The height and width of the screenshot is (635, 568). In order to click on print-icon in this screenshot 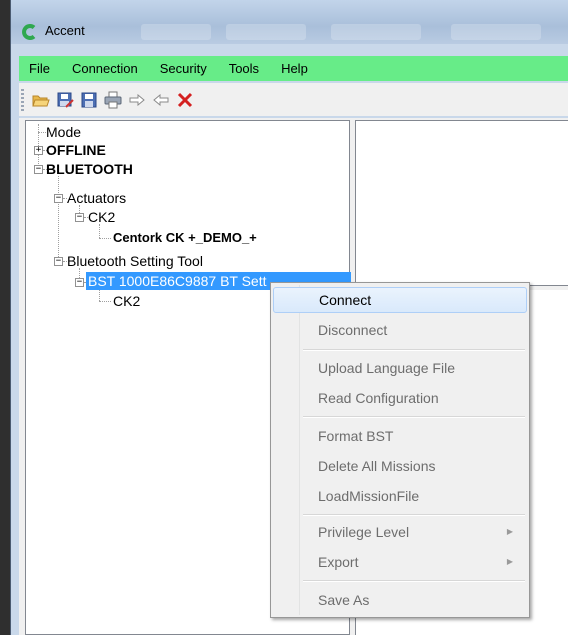, I will do `click(113, 100)`.